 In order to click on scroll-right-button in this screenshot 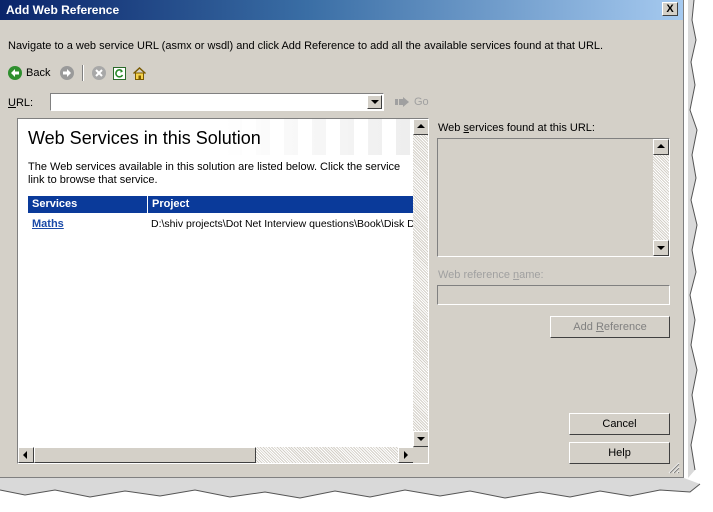, I will do `click(406, 455)`.